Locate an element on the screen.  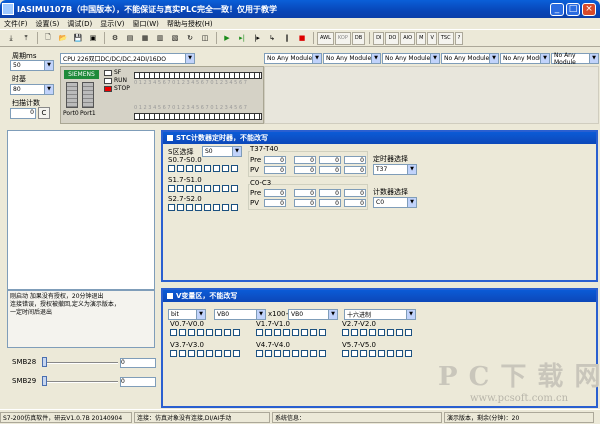
smb28-value: 0 is located at coordinates (138, 363).